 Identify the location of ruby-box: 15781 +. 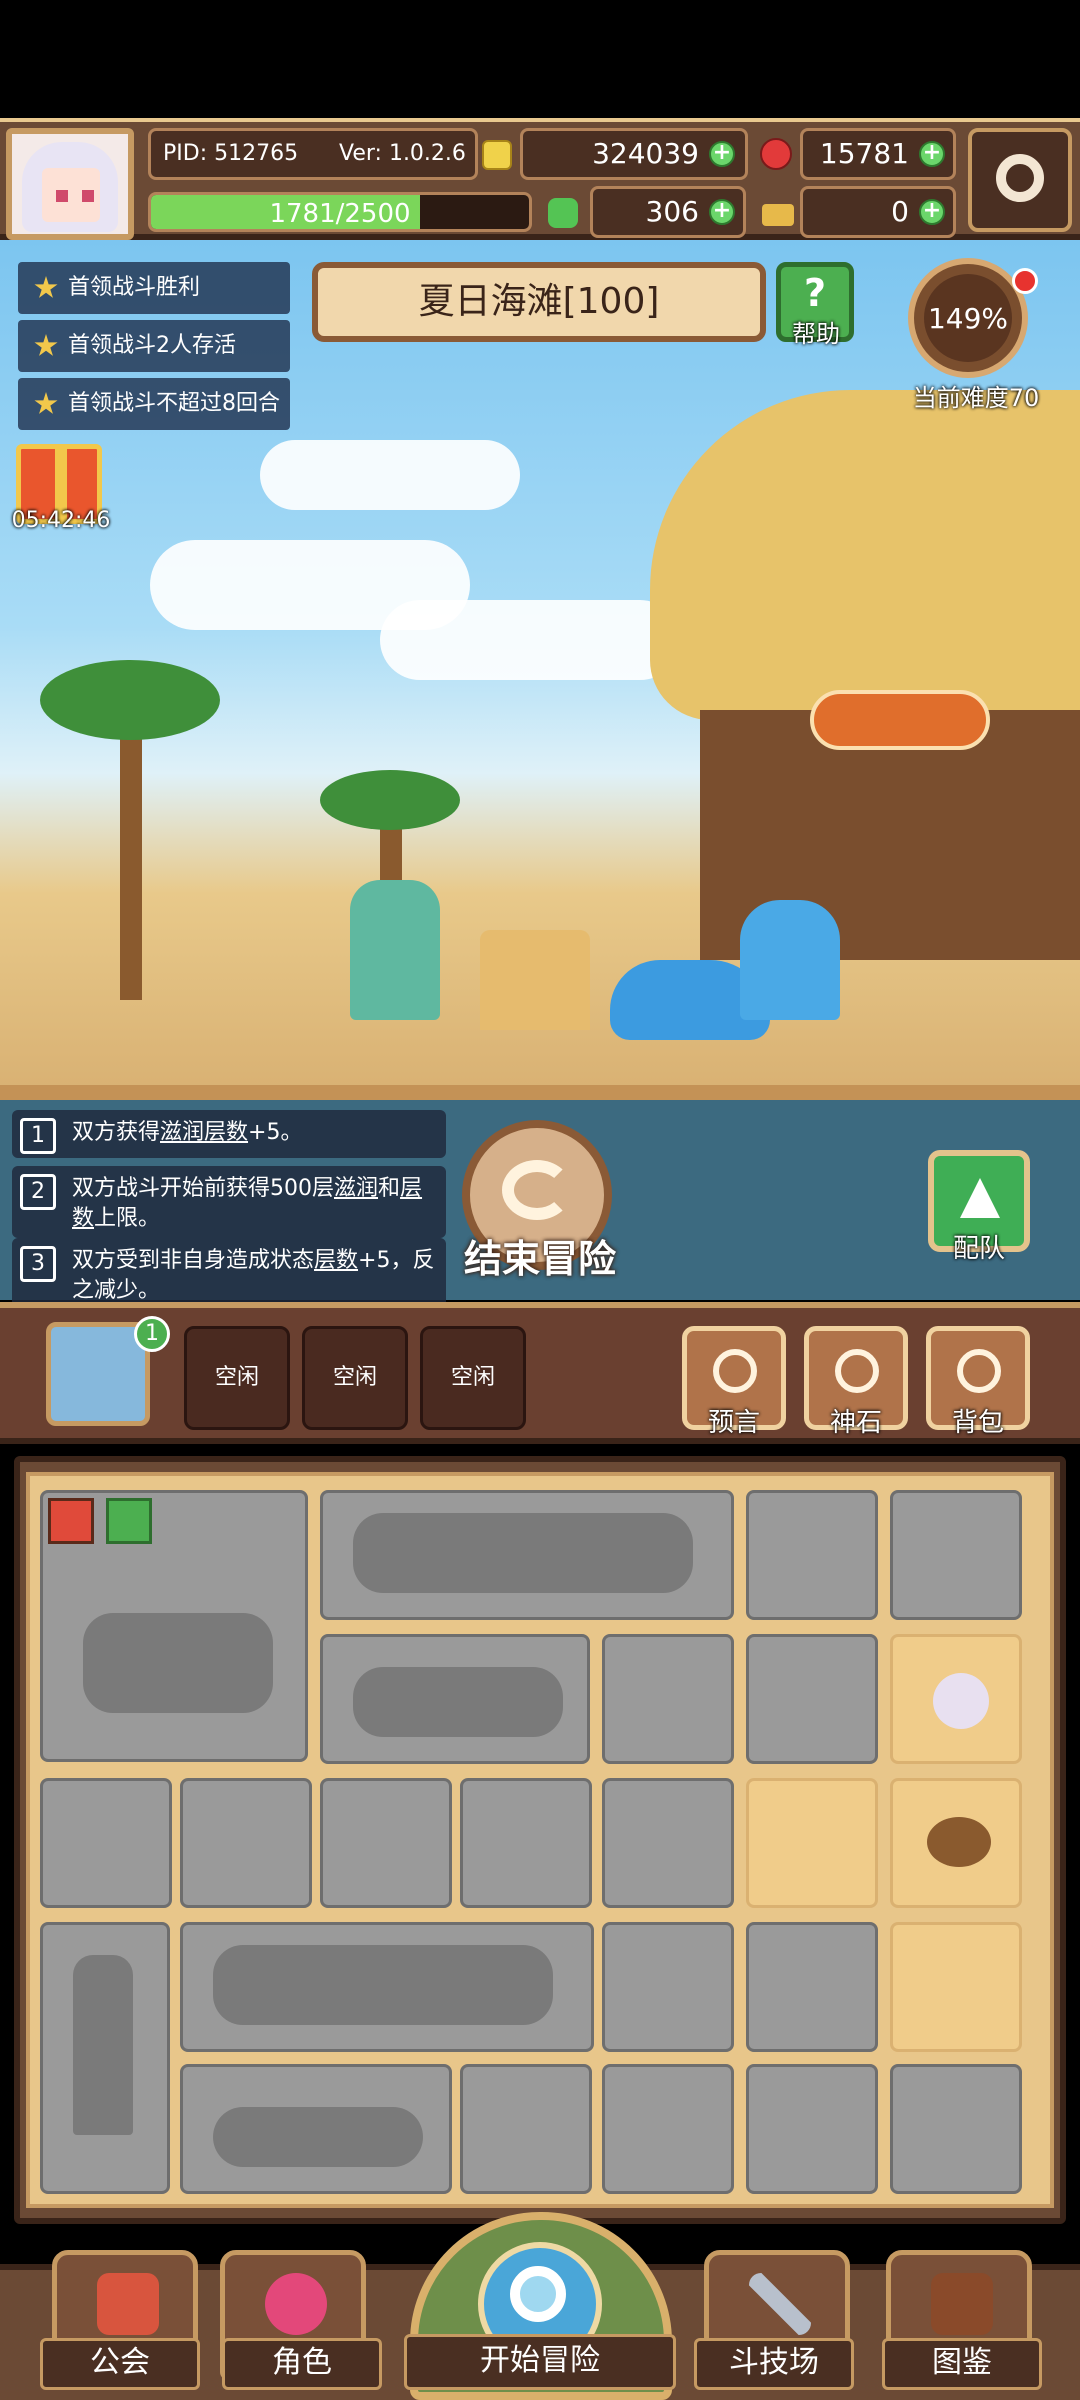
(878, 154).